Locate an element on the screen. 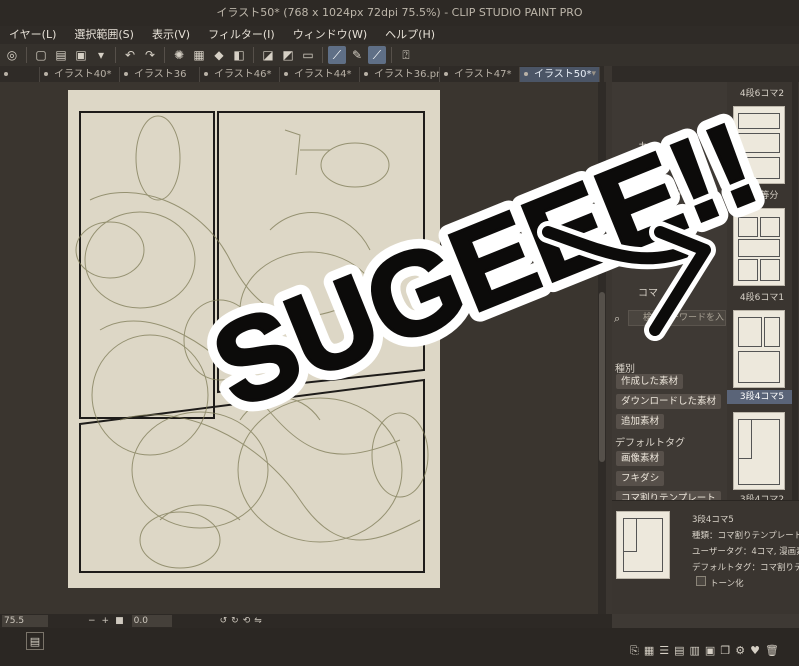 This screenshot has width=799, height=666. tab-document-active: イラスト50* ▾ is located at coordinates (560, 74).